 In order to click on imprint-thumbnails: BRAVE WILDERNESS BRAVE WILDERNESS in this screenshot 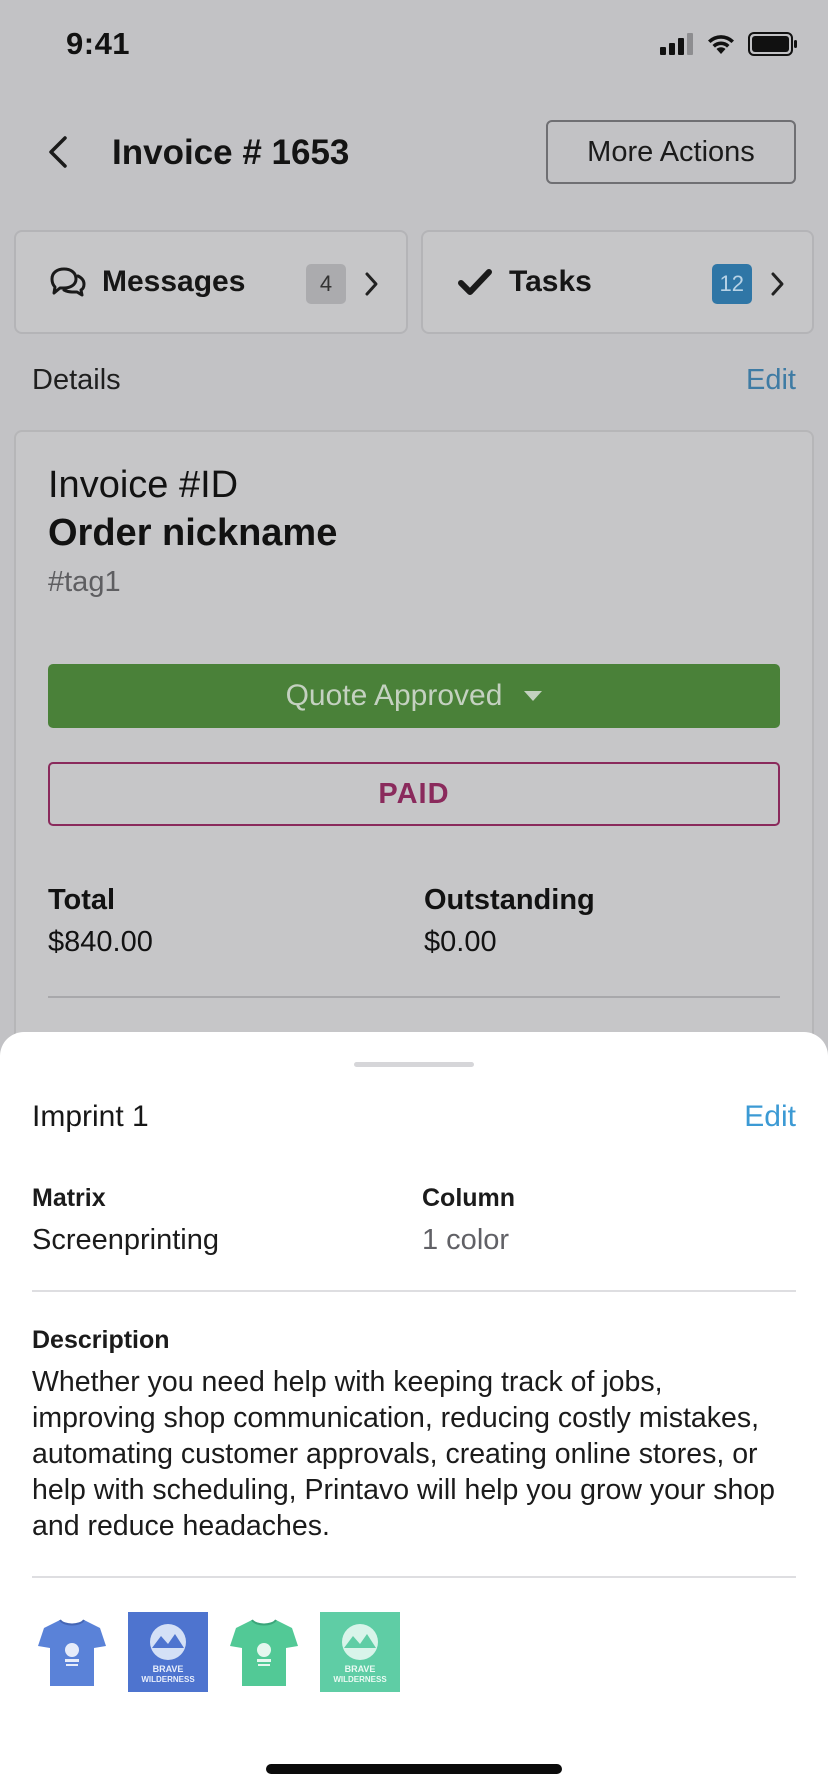, I will do `click(216, 1652)`.